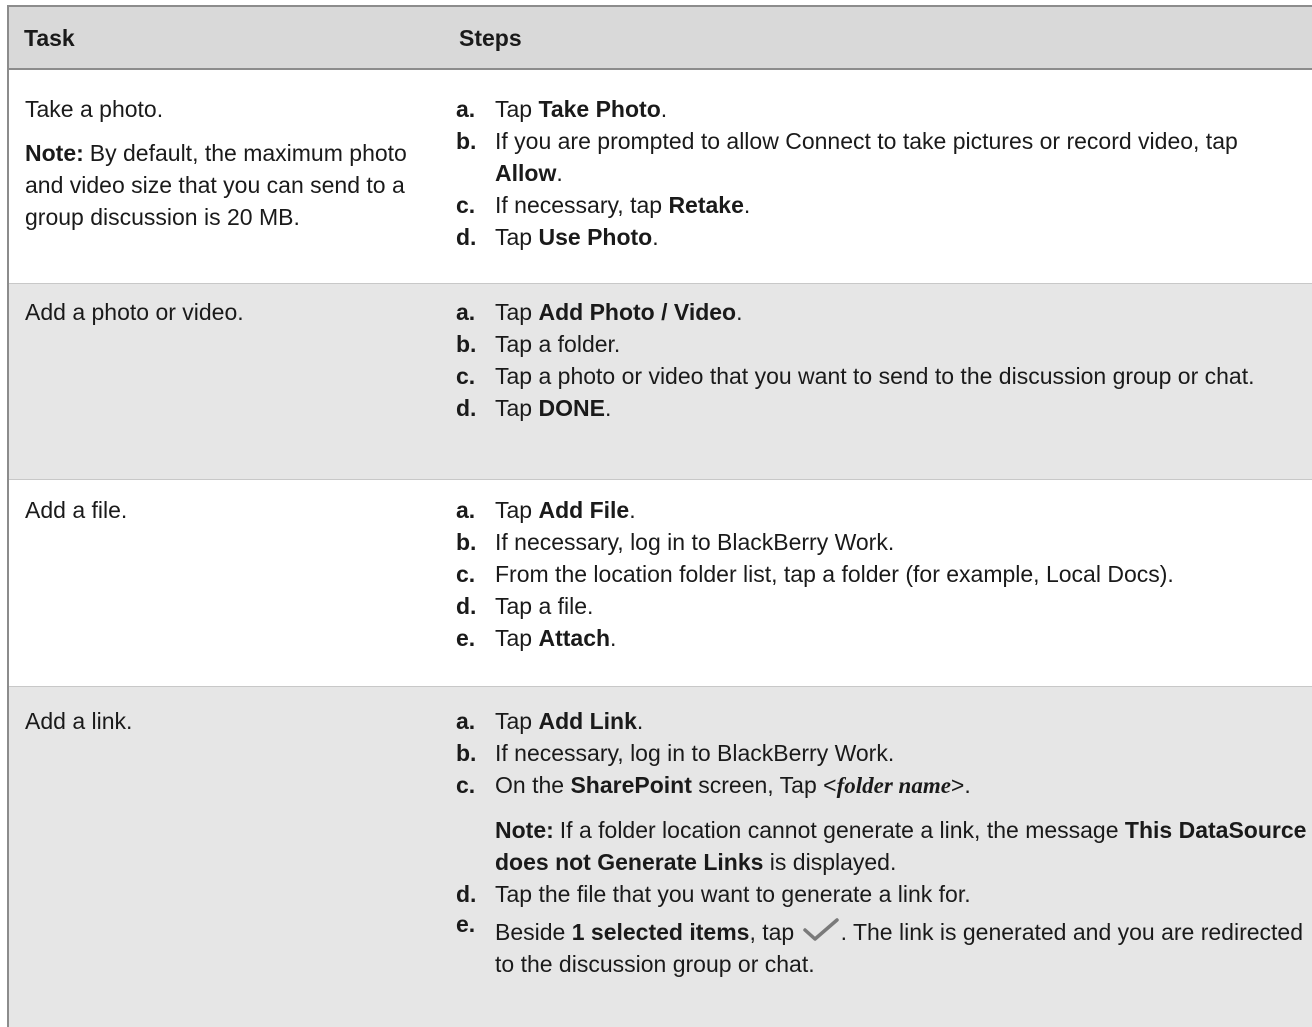 The image size is (1312, 1027). What do you see at coordinates (901, 205) in the screenshot?
I see `step-text: If necessary, tap Retake.` at bounding box center [901, 205].